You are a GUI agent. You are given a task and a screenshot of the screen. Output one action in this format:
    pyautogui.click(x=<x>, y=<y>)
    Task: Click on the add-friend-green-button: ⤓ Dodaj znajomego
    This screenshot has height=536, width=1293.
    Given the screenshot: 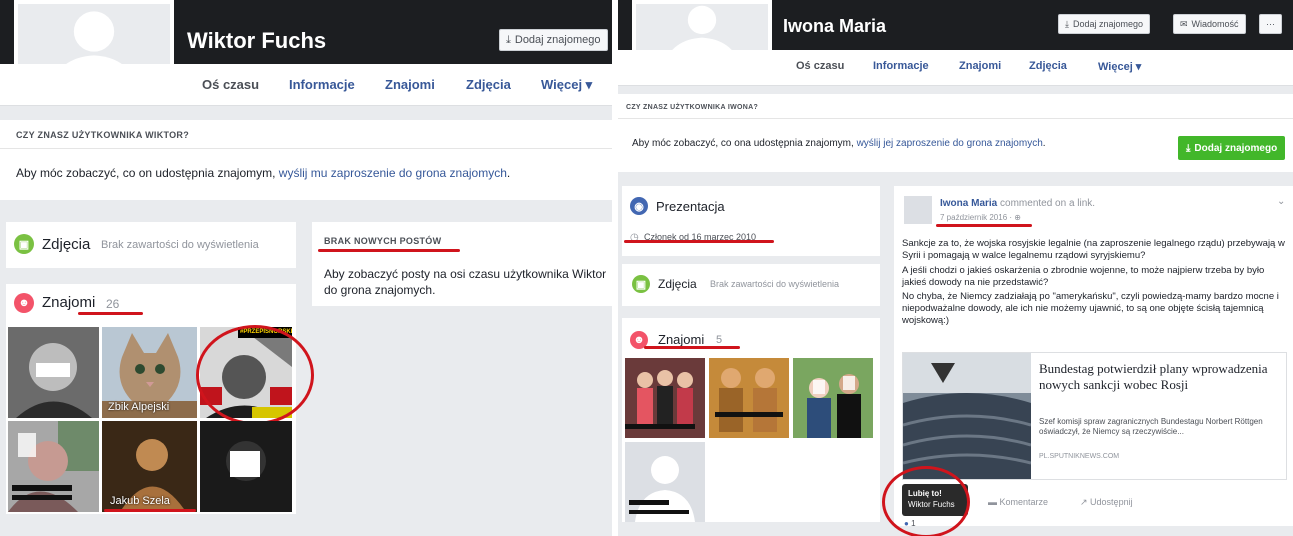 What is the action you would take?
    pyautogui.click(x=1232, y=148)
    